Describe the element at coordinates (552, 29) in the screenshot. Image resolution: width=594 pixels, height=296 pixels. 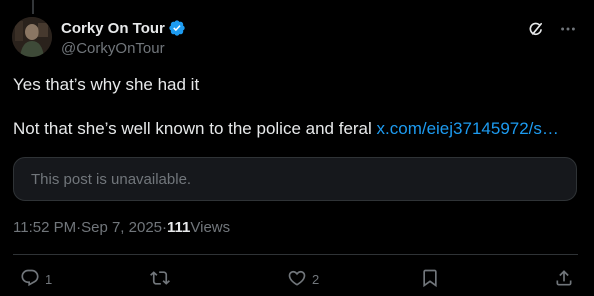
I see `top-actions` at that location.